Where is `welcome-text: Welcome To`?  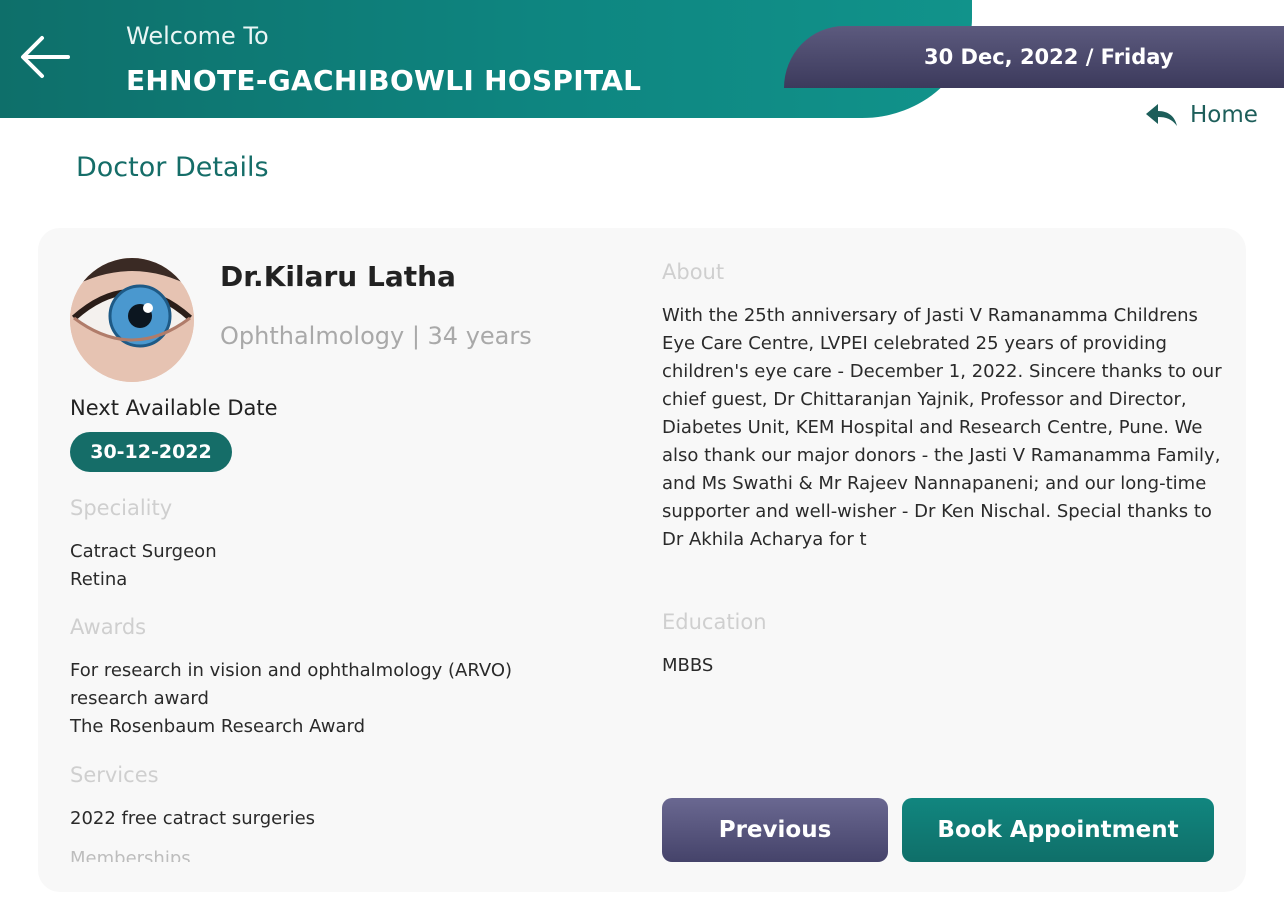
welcome-text: Welcome To is located at coordinates (197, 36).